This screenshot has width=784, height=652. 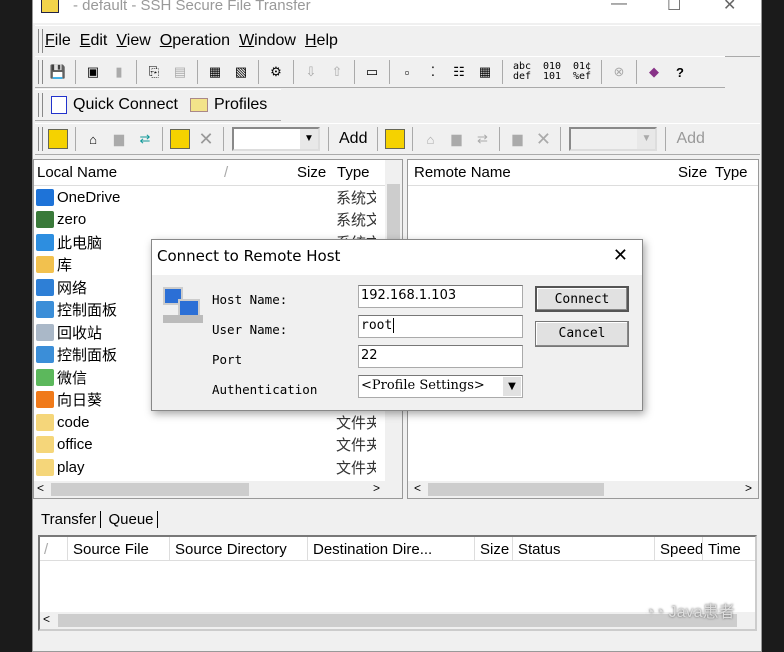 What do you see at coordinates (583, 489) in the screenshot?
I see `remote-horizontal-scrollbar: < >` at bounding box center [583, 489].